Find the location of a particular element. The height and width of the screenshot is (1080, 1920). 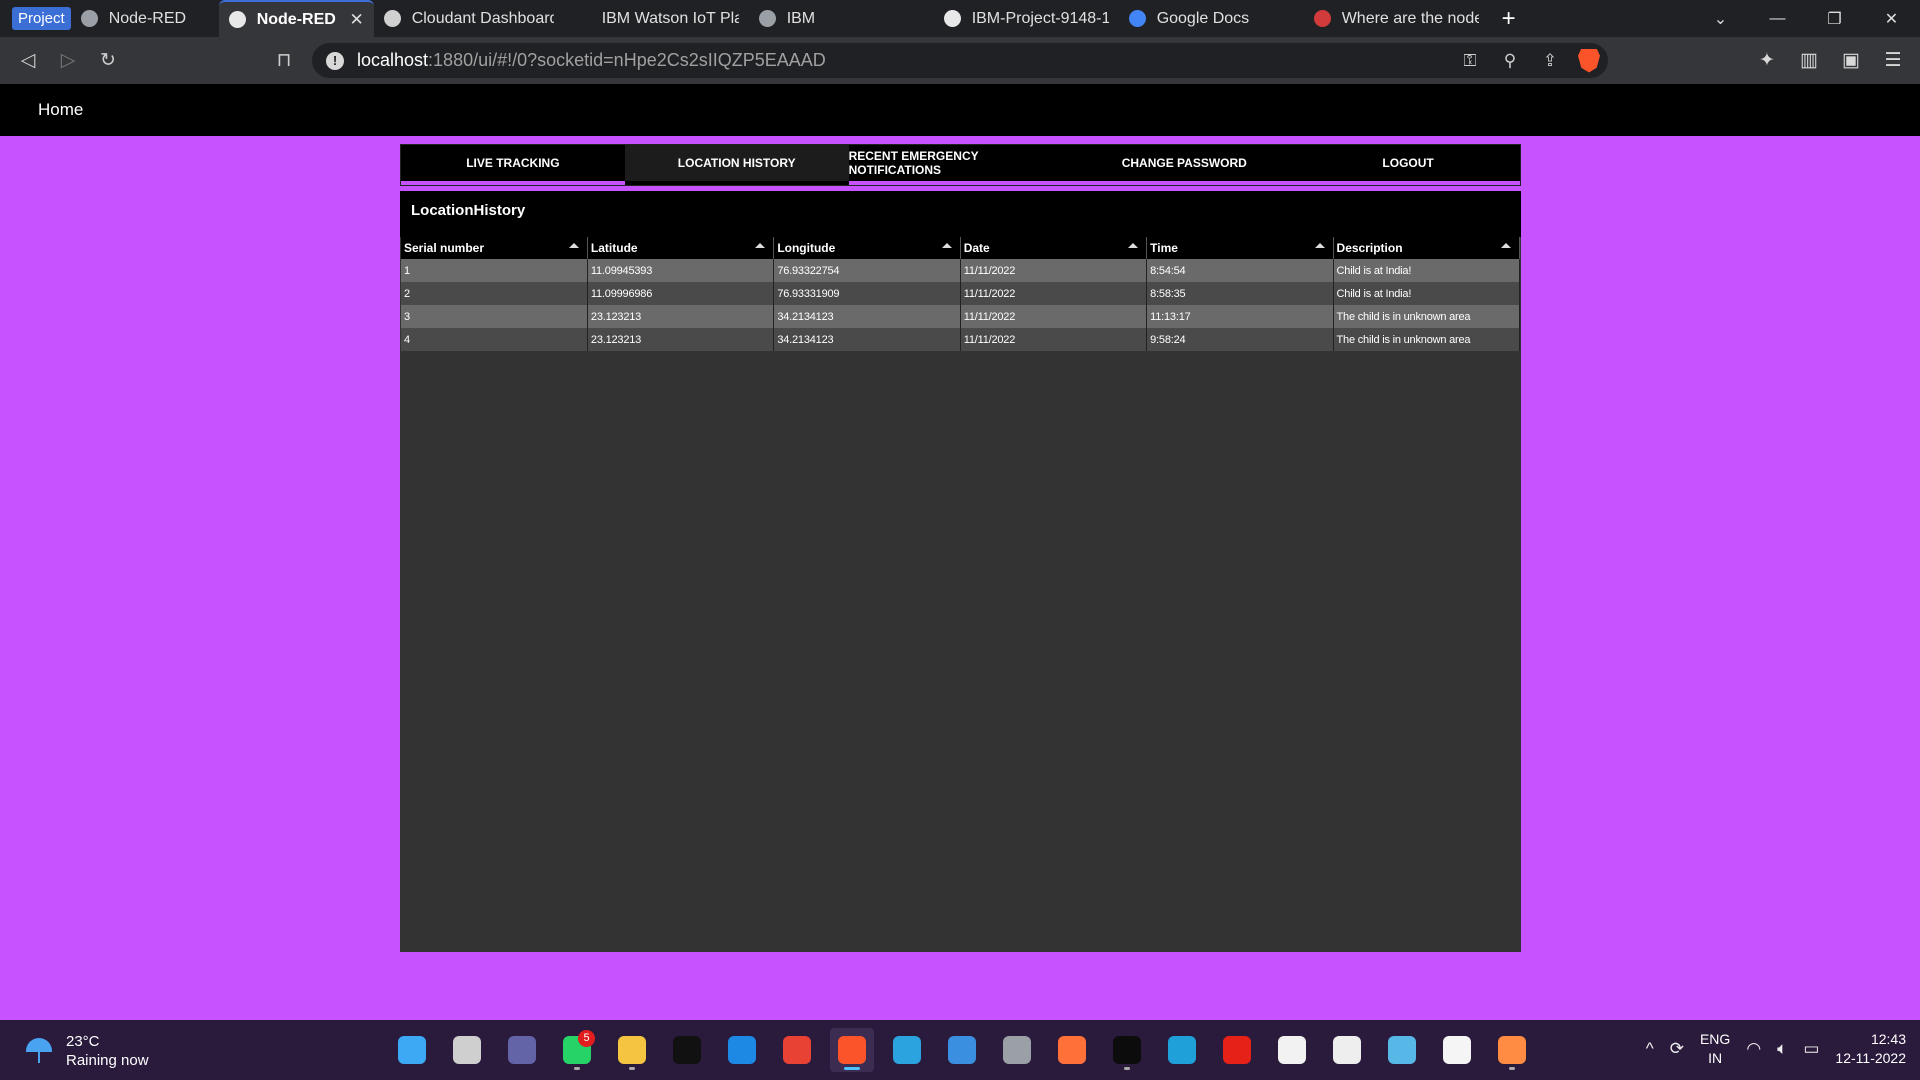

settings-taskbar-button is located at coordinates (1017, 1050).